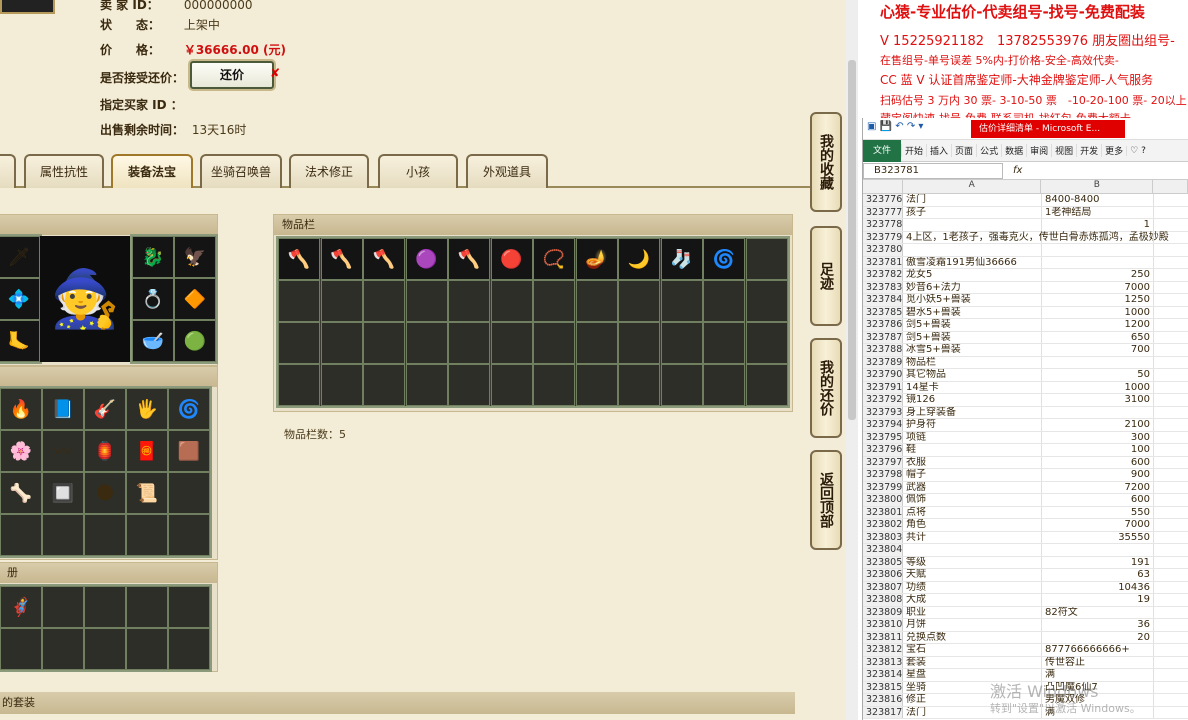  What do you see at coordinates (1025, 500) in the screenshot?
I see `sheet-row: 323800 佩饰 600` at bounding box center [1025, 500].